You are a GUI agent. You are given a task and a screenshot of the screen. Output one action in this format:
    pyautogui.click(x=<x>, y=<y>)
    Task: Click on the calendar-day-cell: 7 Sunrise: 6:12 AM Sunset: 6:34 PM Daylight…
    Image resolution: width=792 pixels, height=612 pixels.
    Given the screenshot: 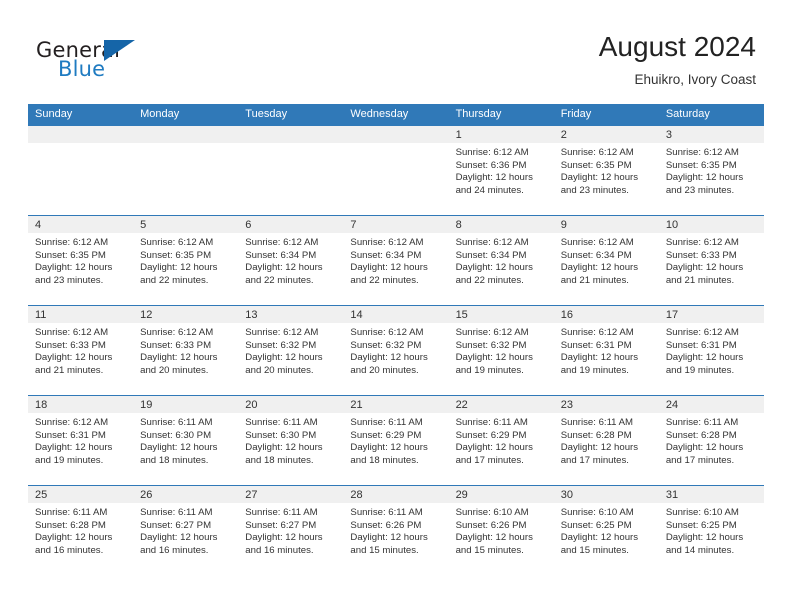 What is the action you would take?
    pyautogui.click(x=396, y=260)
    